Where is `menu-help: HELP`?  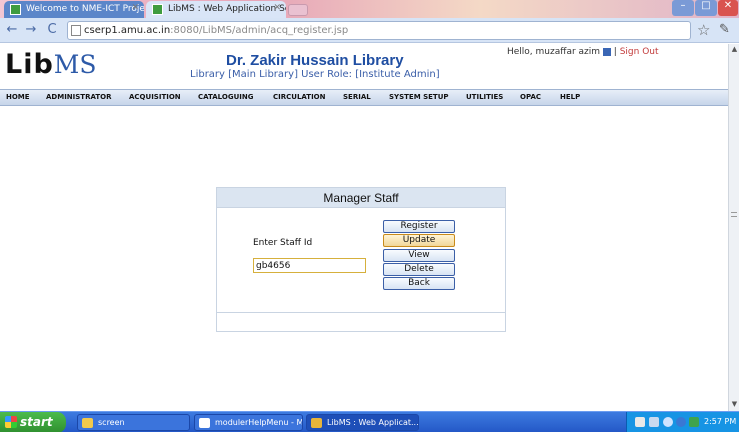 menu-help: HELP is located at coordinates (570, 97).